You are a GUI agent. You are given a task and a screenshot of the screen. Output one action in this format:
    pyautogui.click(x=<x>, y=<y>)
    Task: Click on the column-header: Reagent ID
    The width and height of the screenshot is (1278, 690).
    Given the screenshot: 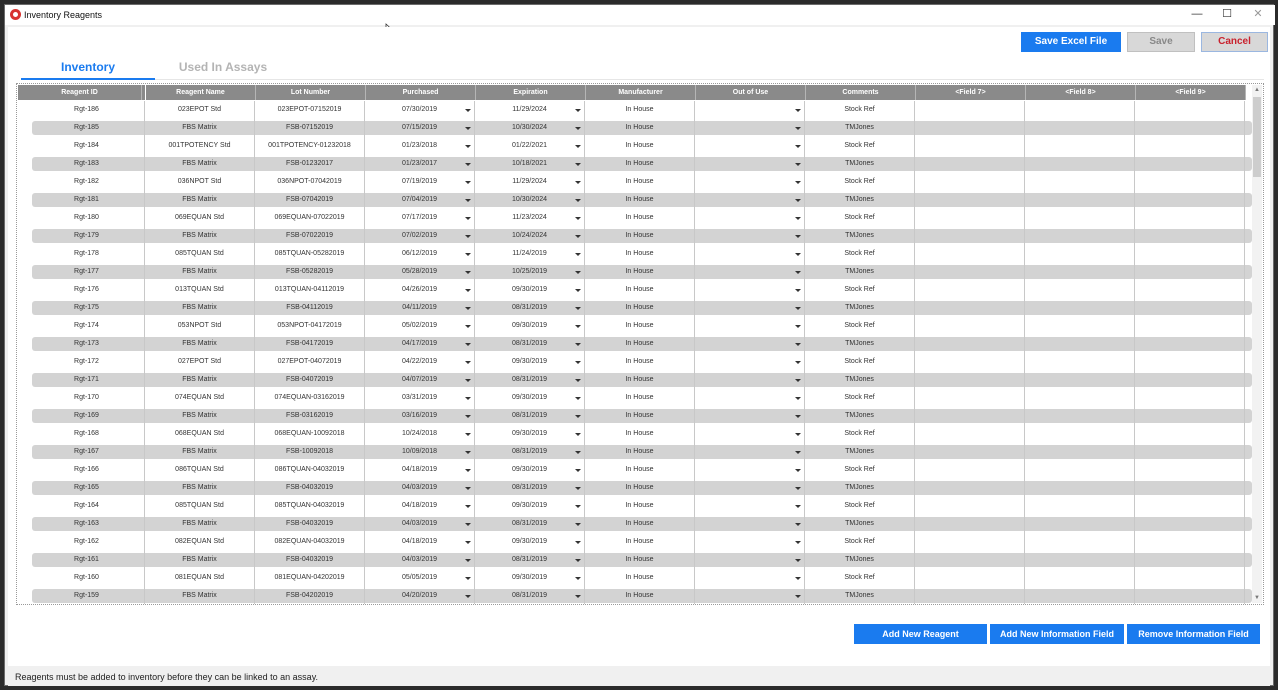 What is the action you would take?
    pyautogui.click(x=80, y=92)
    